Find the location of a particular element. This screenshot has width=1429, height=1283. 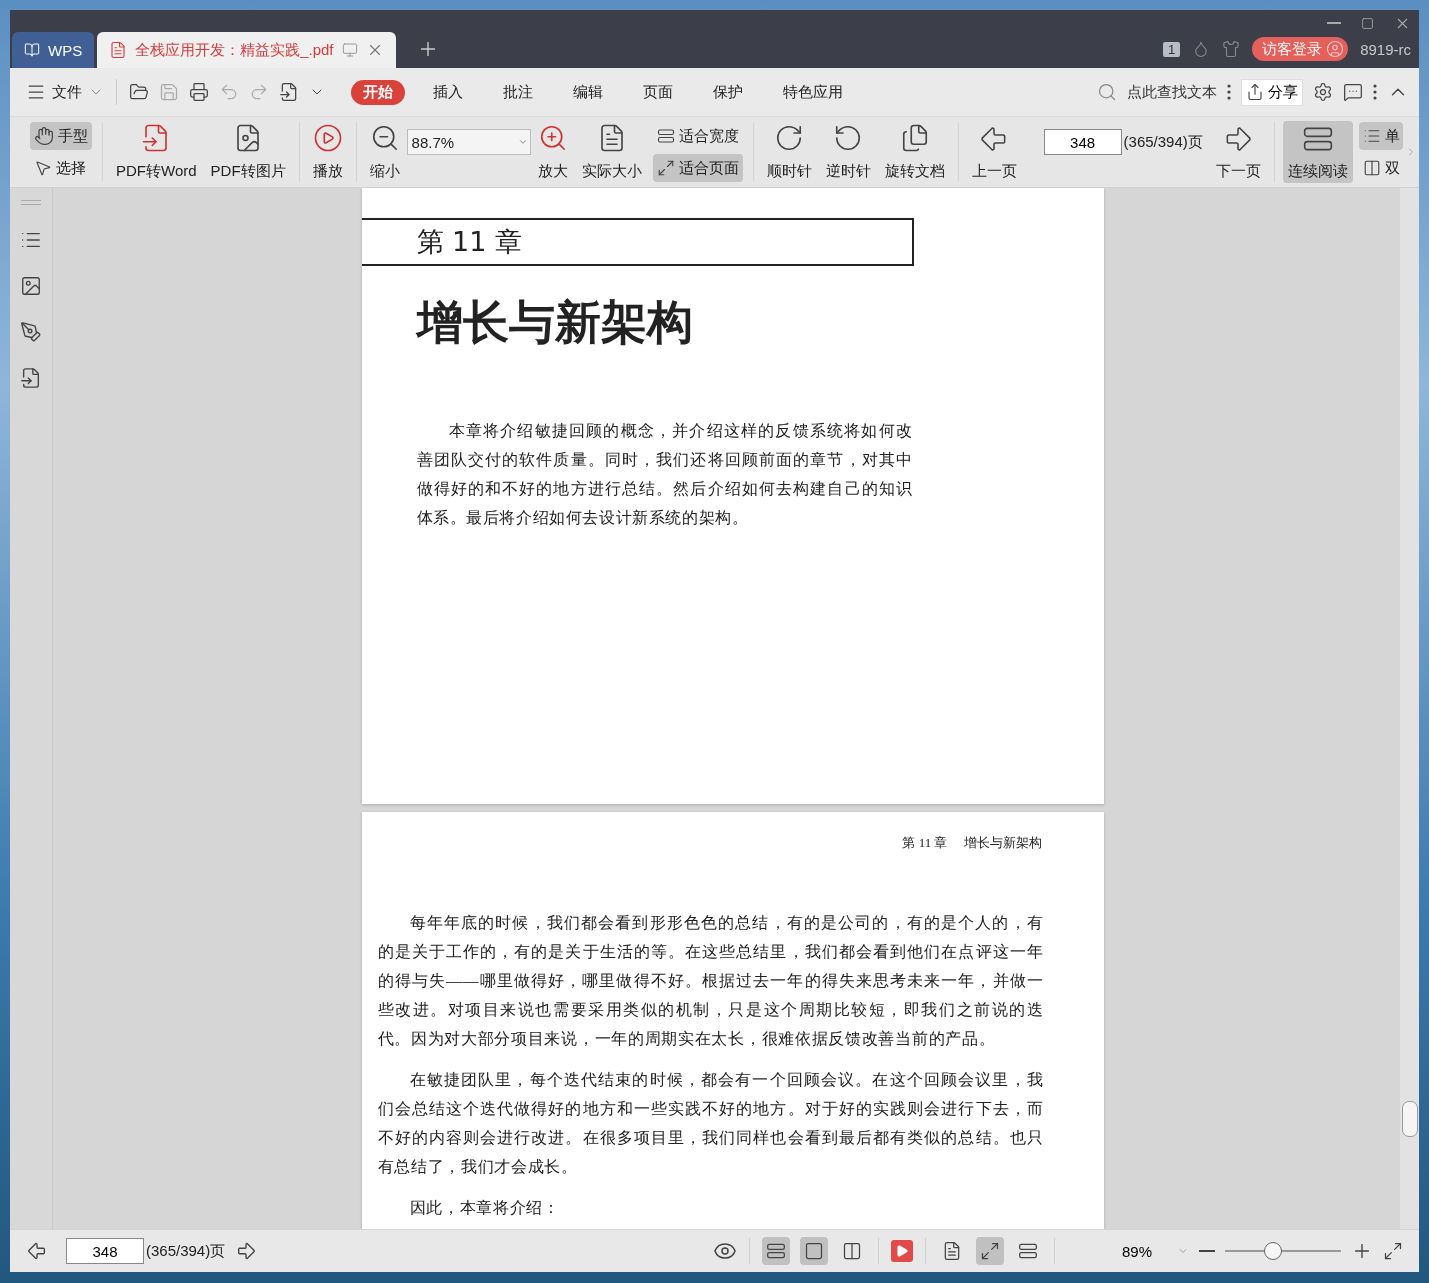

fit-page-button is located at coordinates (990, 1251).